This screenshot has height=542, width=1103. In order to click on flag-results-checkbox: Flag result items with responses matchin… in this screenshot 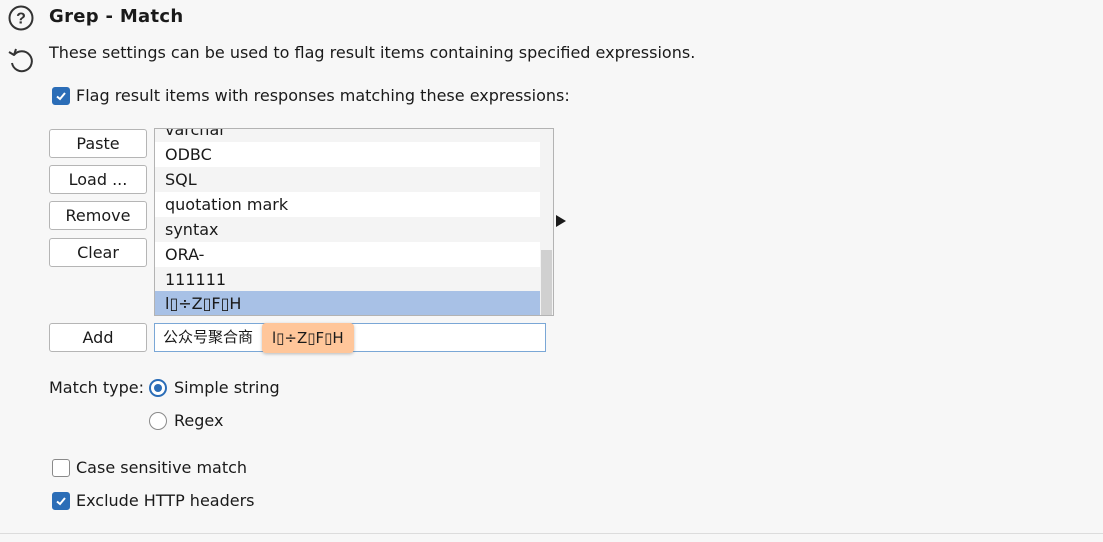, I will do `click(311, 95)`.